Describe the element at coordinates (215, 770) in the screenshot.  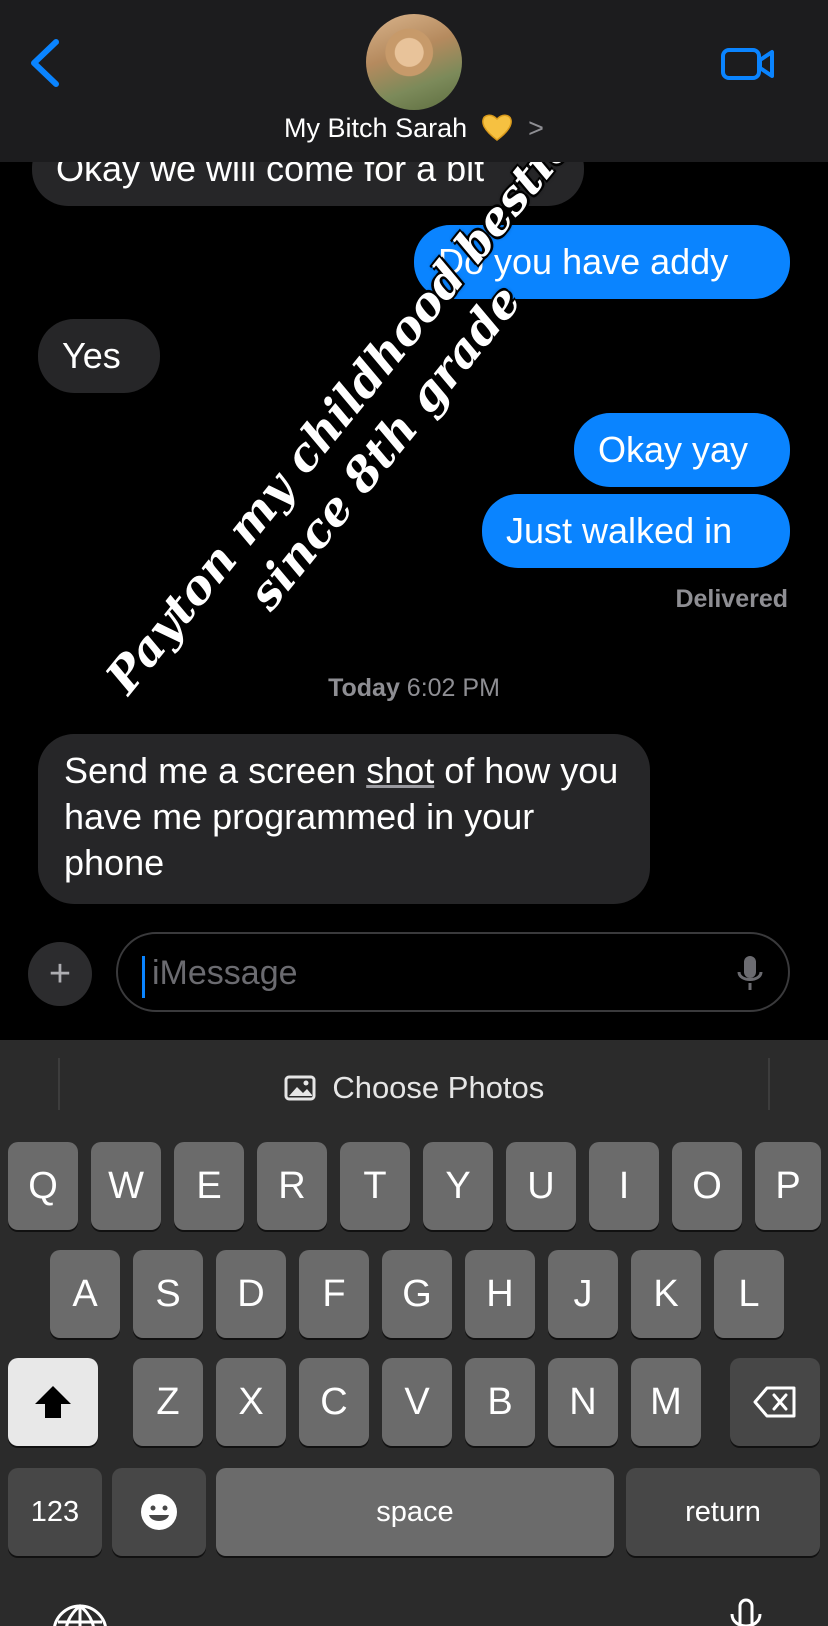
I see `message-text-part: Send me a screen` at that location.